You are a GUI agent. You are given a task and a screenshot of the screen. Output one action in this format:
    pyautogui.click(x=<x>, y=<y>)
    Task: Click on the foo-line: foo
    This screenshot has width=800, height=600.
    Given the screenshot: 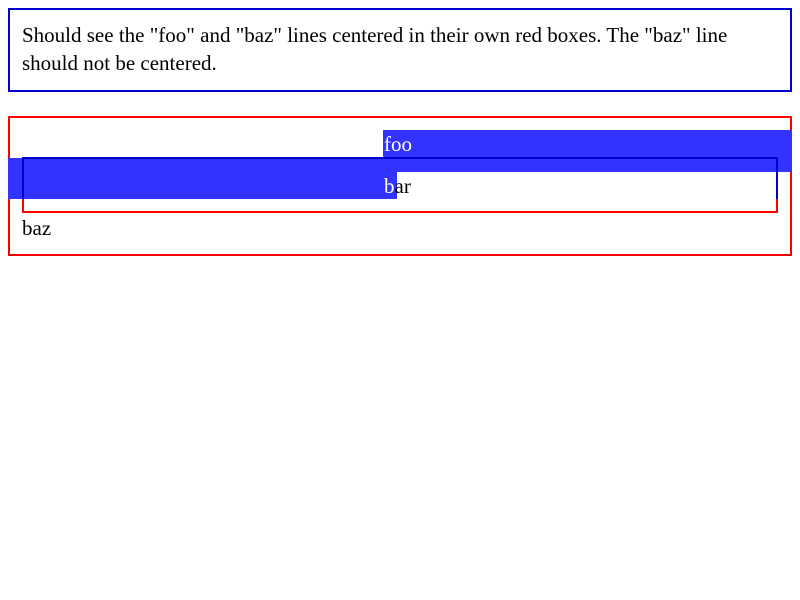 What is the action you would take?
    pyautogui.click(x=398, y=144)
    